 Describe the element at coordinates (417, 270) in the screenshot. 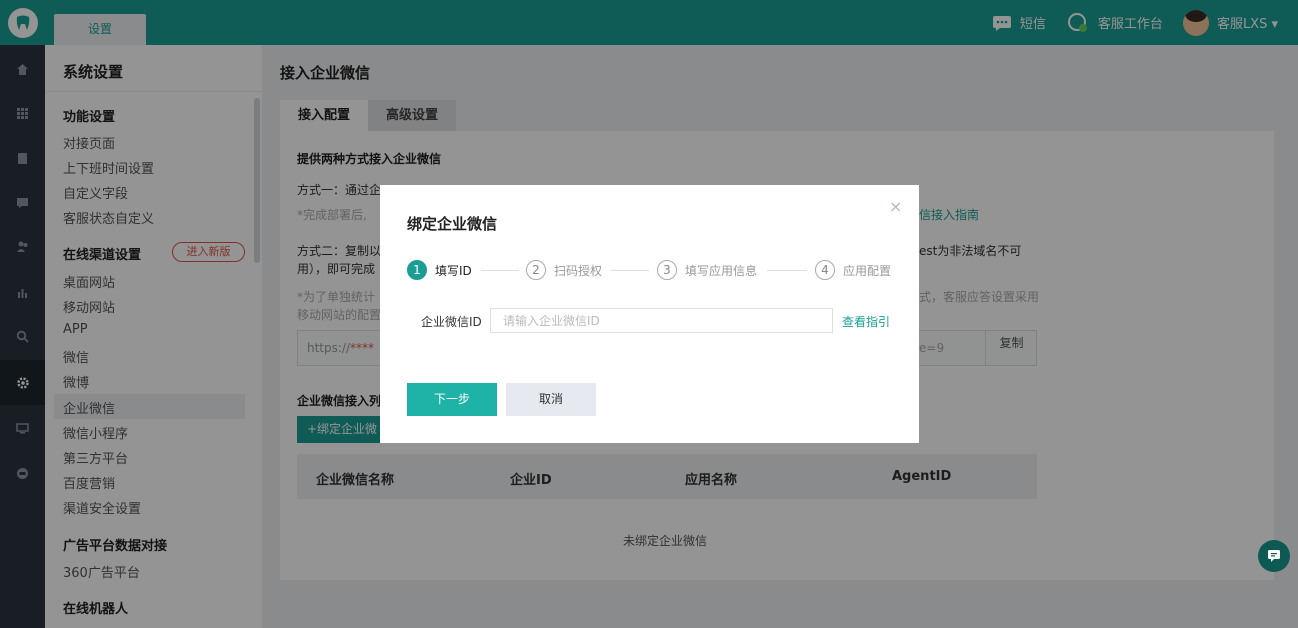

I see `step-number: 1` at that location.